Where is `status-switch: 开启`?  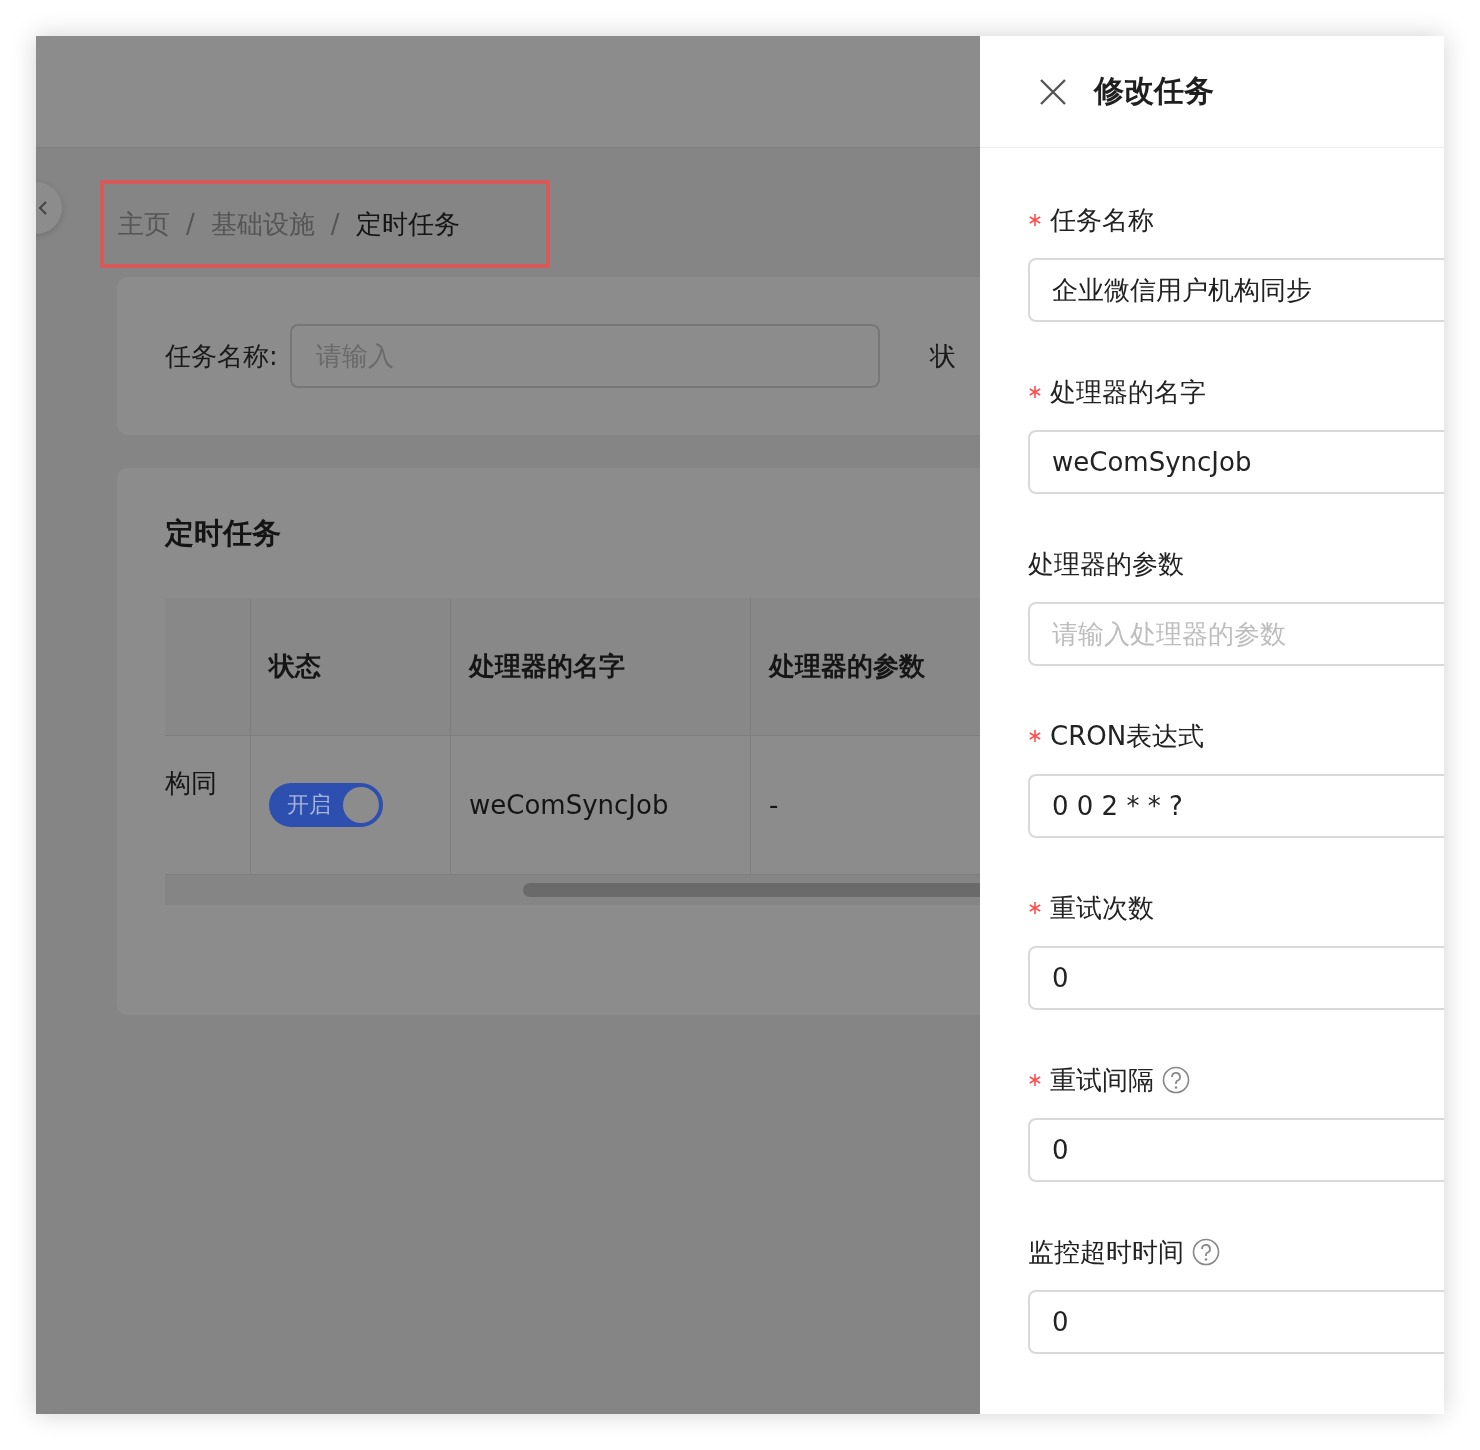
status-switch: 开启 is located at coordinates (326, 805).